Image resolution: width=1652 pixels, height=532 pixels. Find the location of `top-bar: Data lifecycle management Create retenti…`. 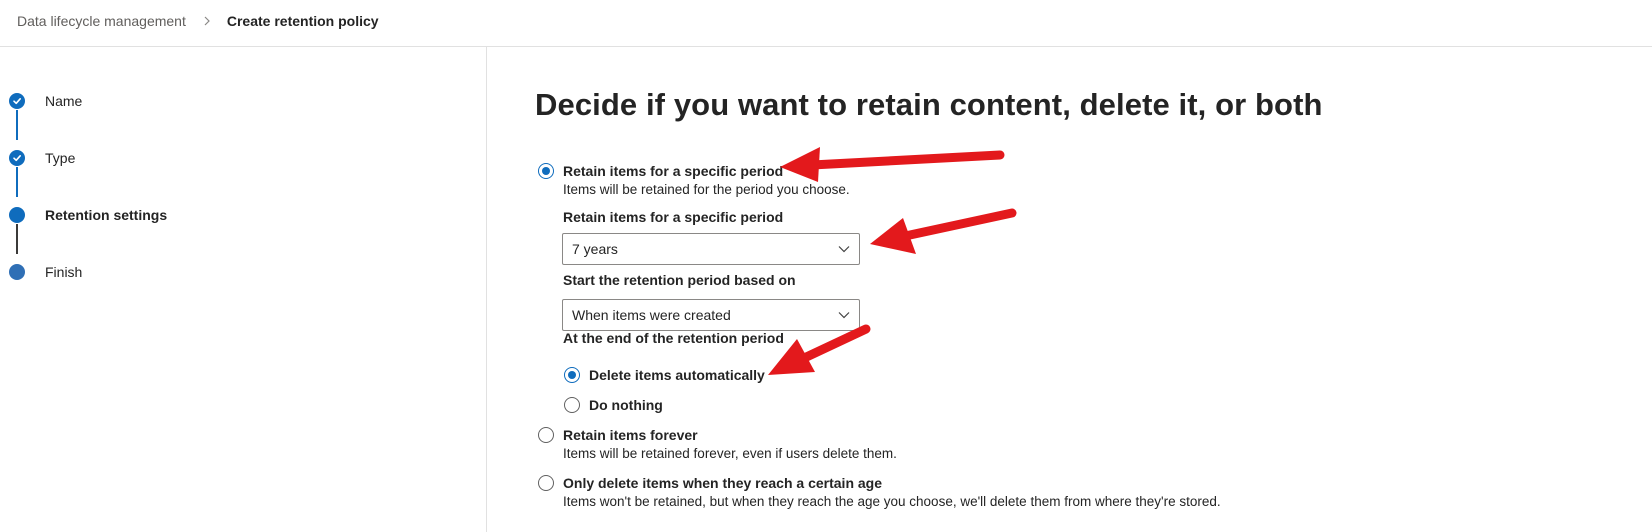

top-bar: Data lifecycle management Create retenti… is located at coordinates (826, 23).